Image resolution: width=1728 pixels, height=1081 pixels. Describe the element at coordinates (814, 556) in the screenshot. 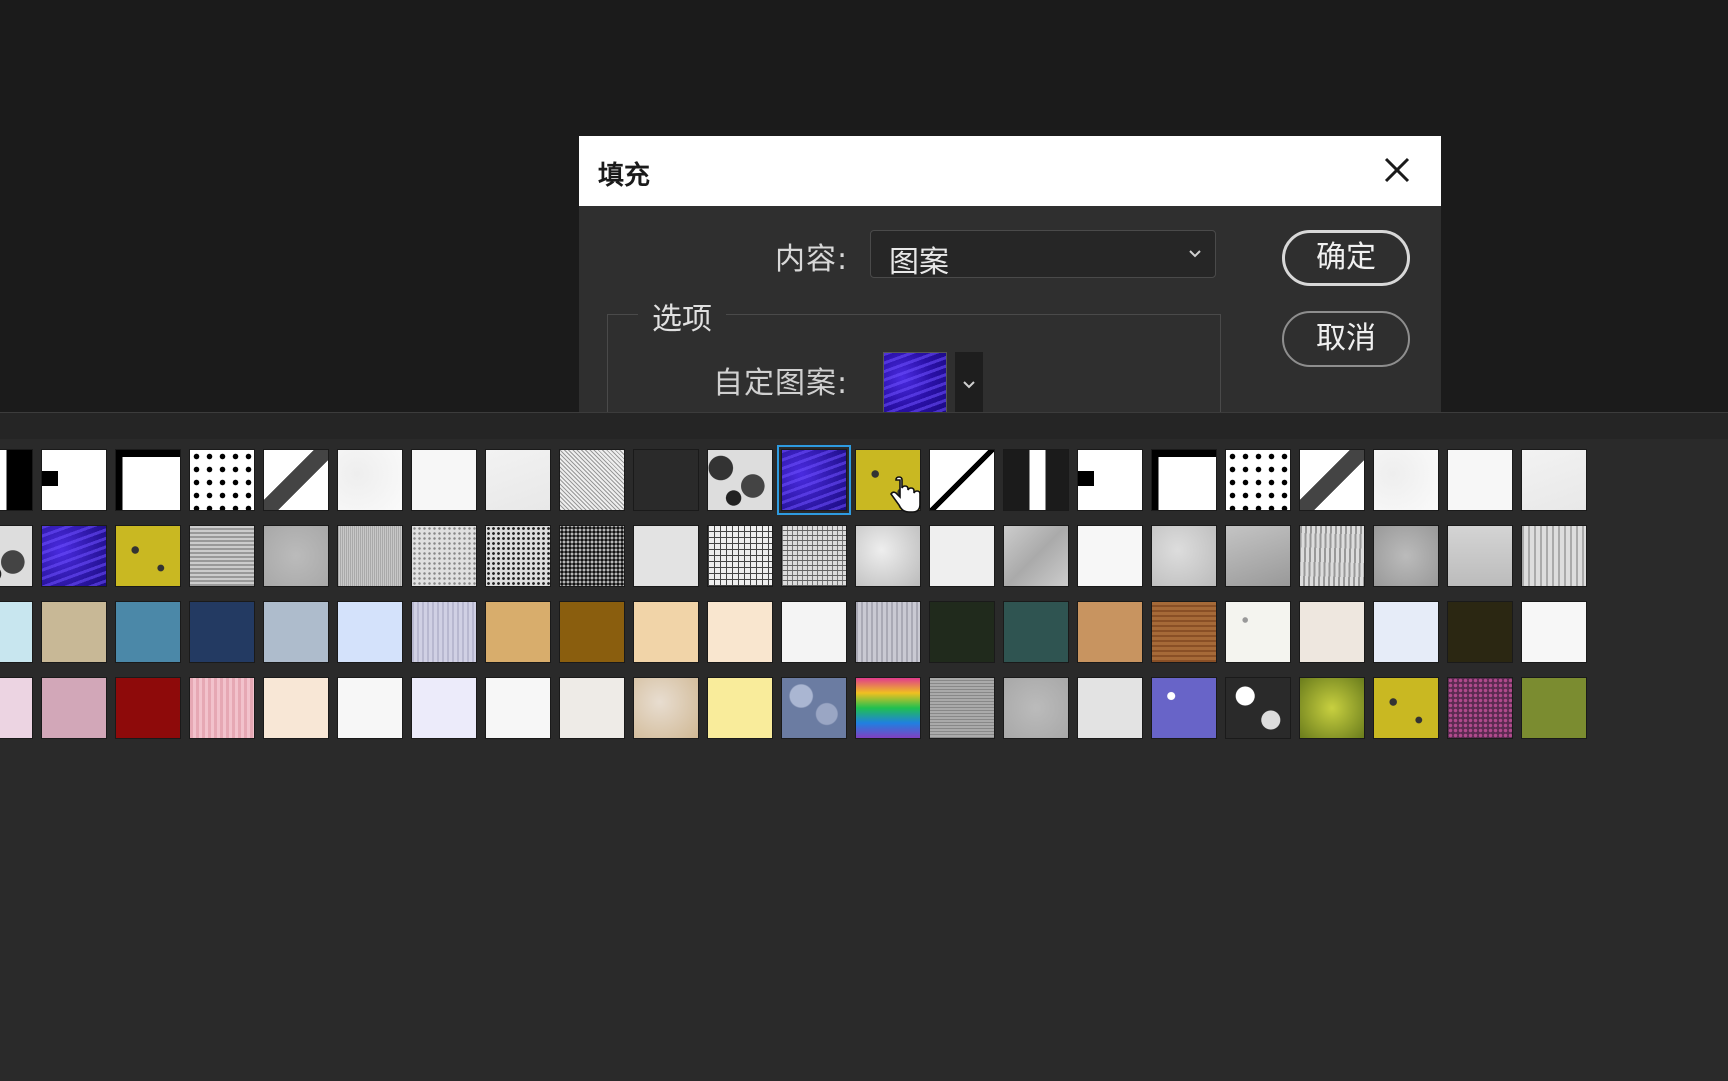

I see `pattern-swatch-woven-gray` at that location.